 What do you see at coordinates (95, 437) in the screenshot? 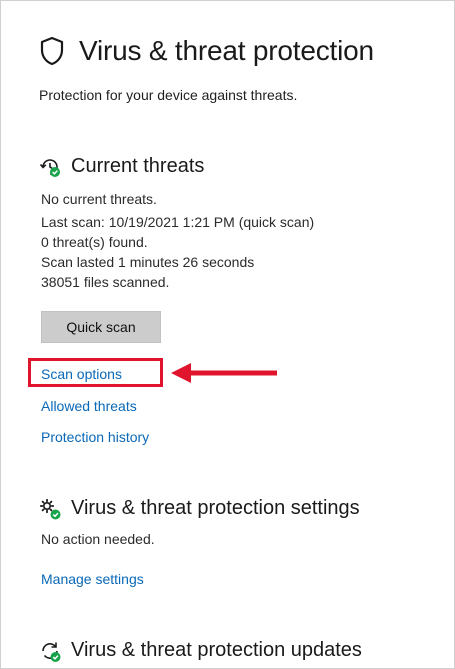
I see `protection-history-link: Protection history` at bounding box center [95, 437].